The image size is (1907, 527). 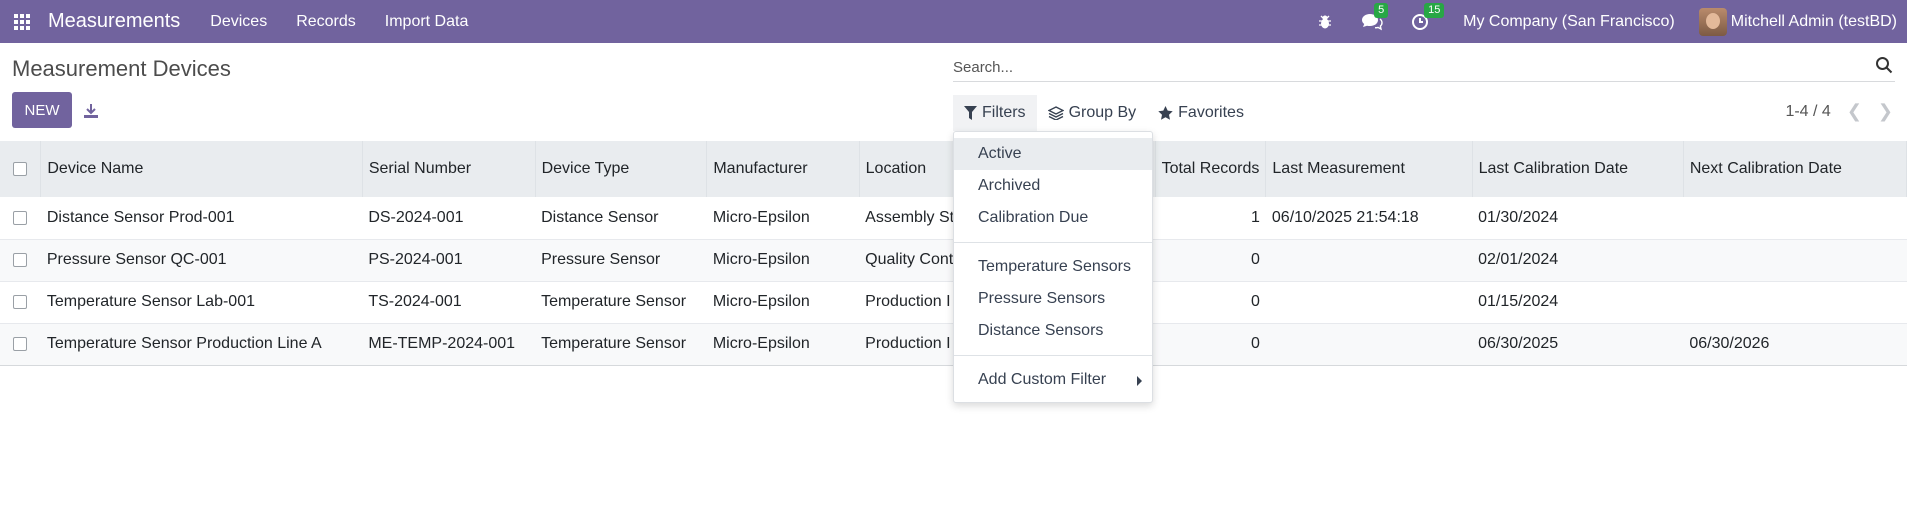 What do you see at coordinates (1578, 169) in the screenshot?
I see `column-header: Last Calibration Date` at bounding box center [1578, 169].